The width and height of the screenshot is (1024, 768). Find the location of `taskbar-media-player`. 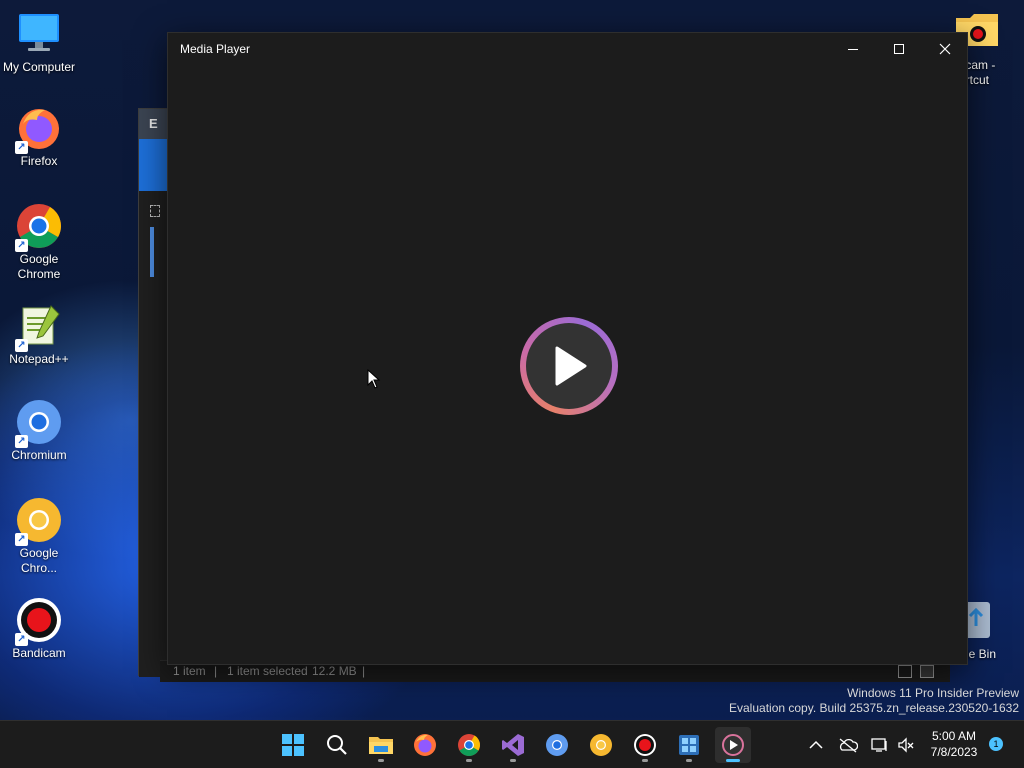

taskbar-media-player is located at coordinates (733, 745).